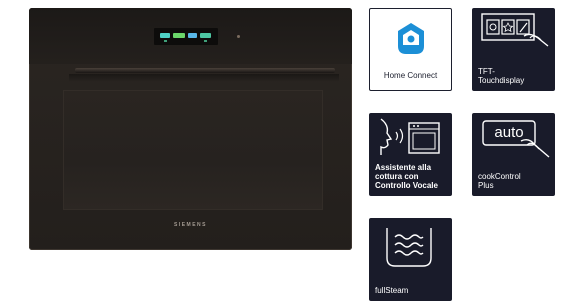 The height and width of the screenshot is (308, 575). What do you see at coordinates (238, 36) in the screenshot?
I see `status-indicator` at bounding box center [238, 36].